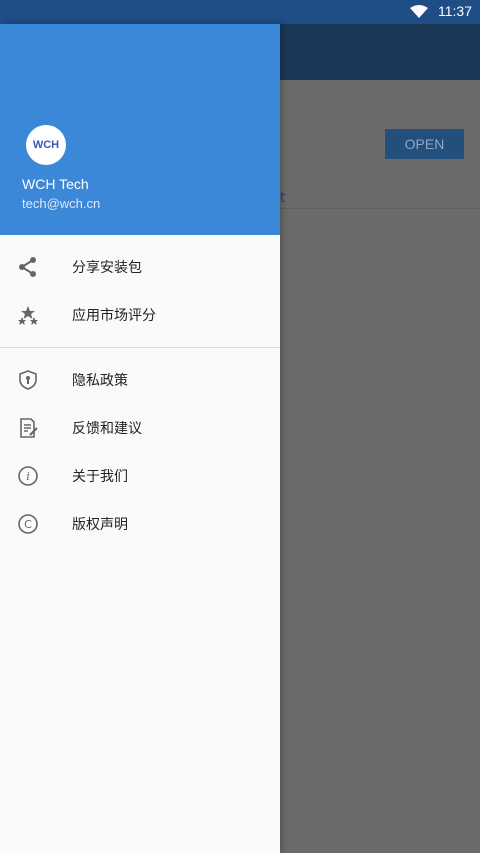 This screenshot has height=853, width=480. What do you see at coordinates (140, 524) in the screenshot?
I see `menu-item-copyright: C 版权声明` at bounding box center [140, 524].